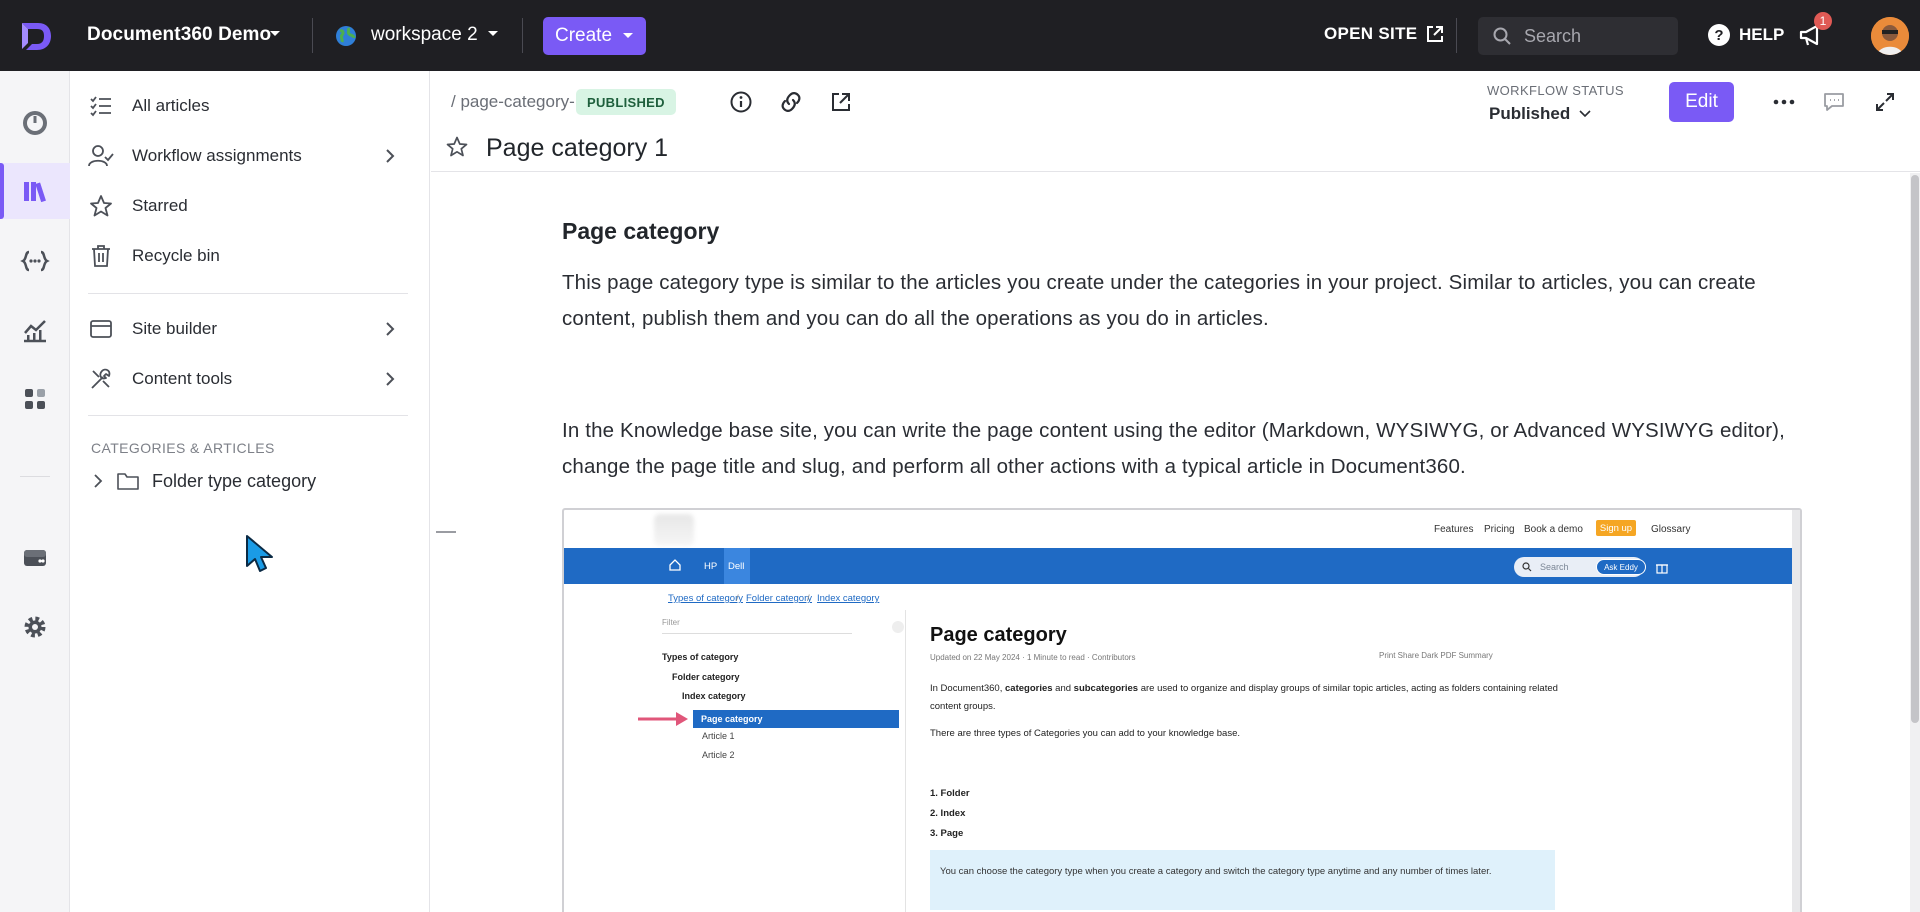  Describe the element at coordinates (1029, 688) in the screenshot. I see `kb-text-bold: categories` at that location.